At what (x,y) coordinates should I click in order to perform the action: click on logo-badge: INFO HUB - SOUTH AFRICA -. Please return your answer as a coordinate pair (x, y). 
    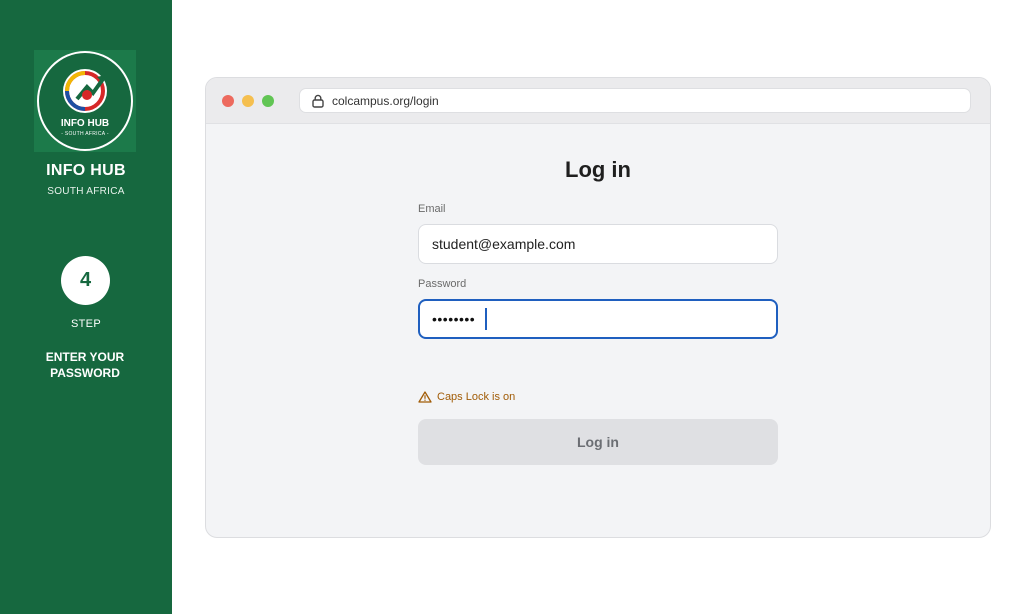
    Looking at the image, I should click on (85, 101).